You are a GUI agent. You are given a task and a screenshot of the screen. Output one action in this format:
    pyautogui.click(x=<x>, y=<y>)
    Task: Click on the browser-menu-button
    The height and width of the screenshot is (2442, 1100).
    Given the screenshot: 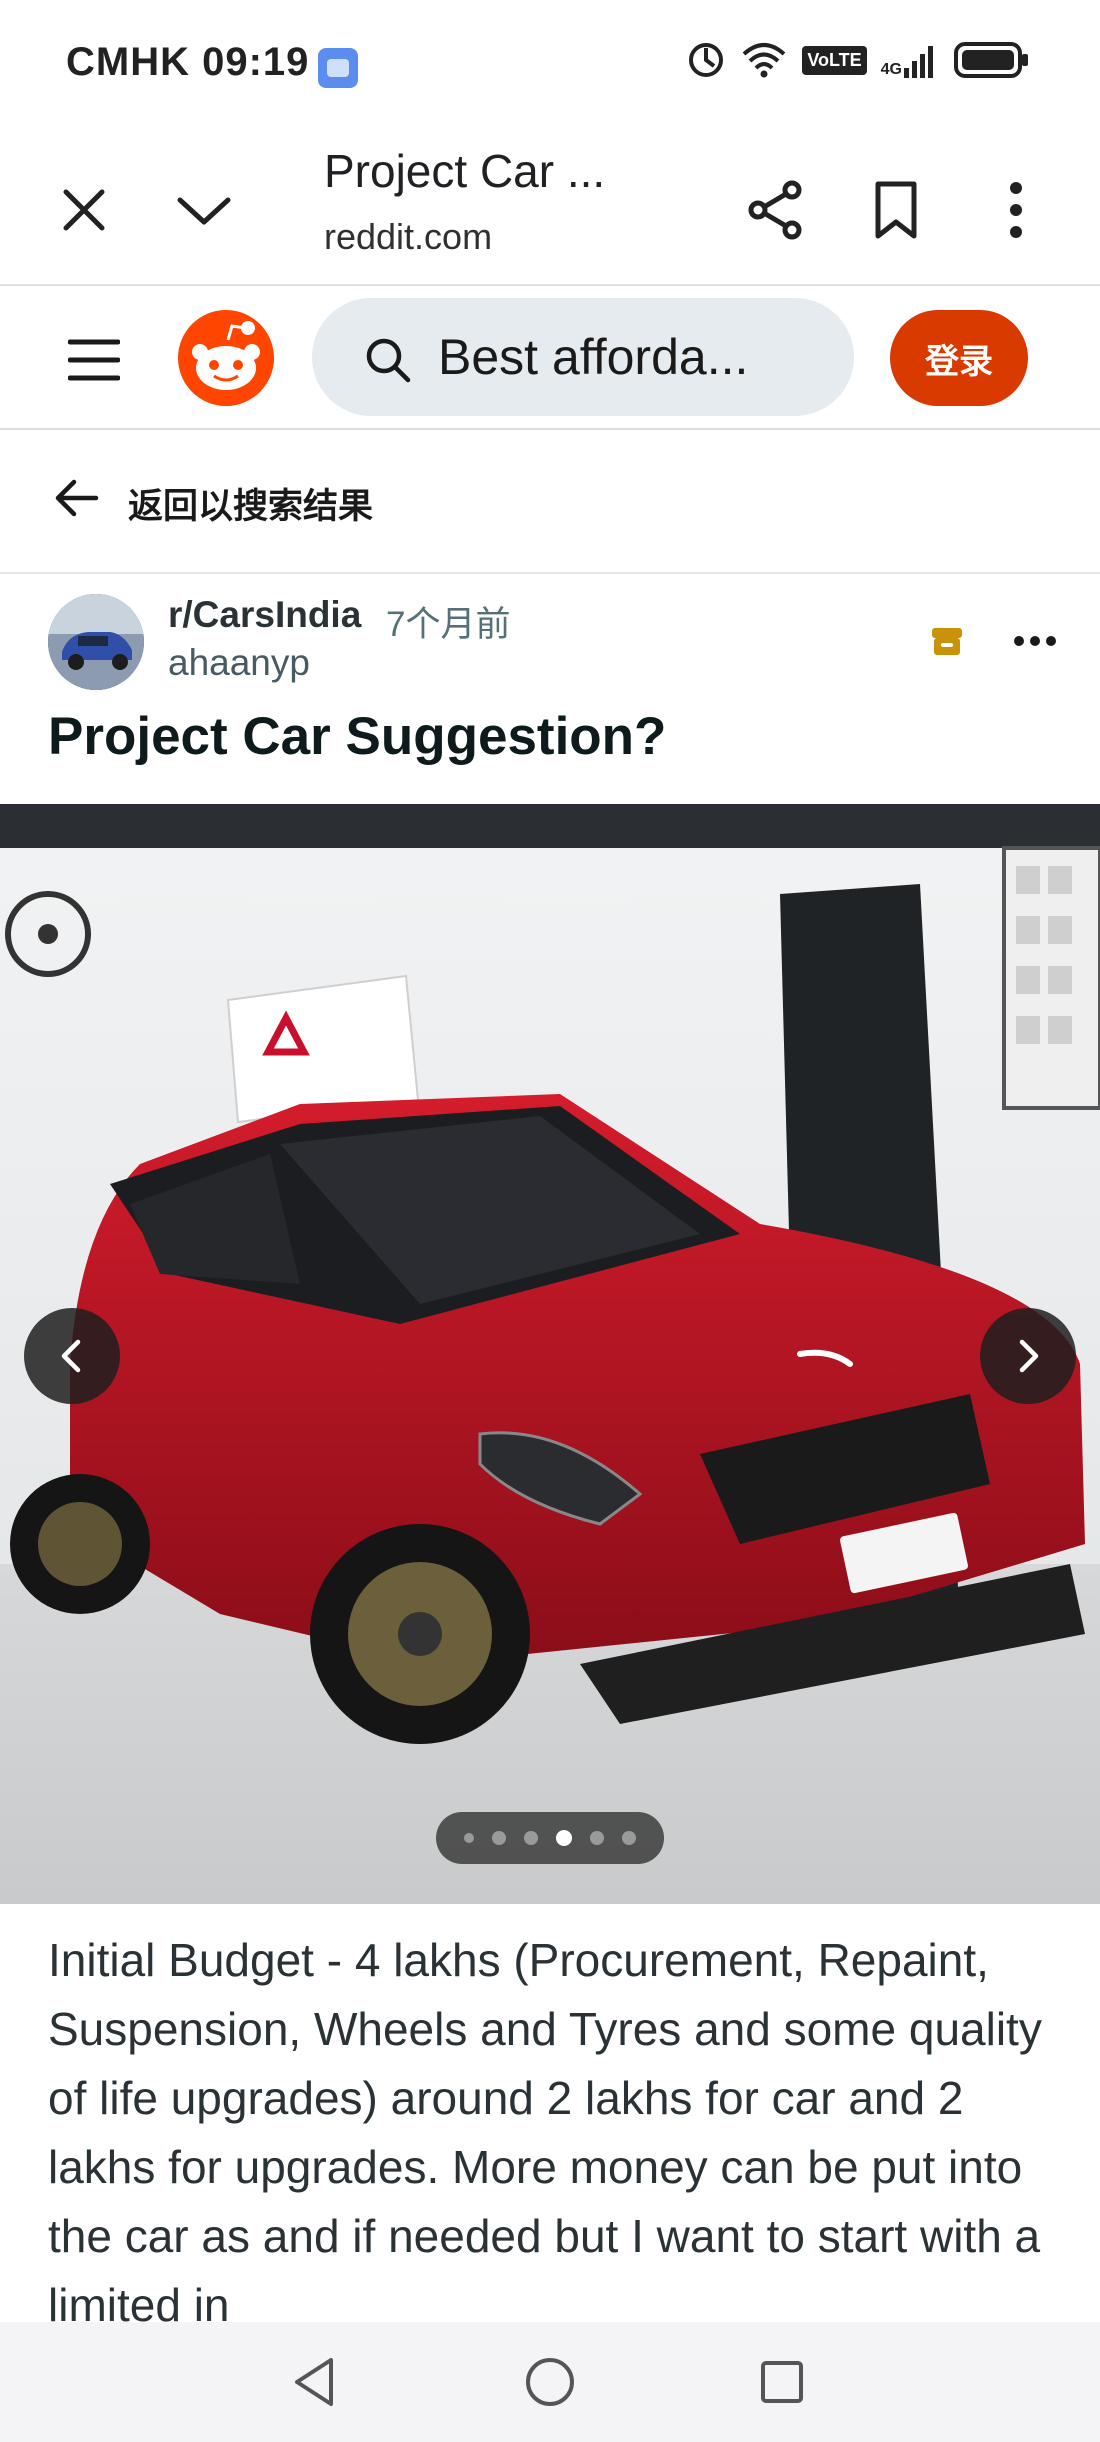 What is the action you would take?
    pyautogui.click(x=1016, y=210)
    